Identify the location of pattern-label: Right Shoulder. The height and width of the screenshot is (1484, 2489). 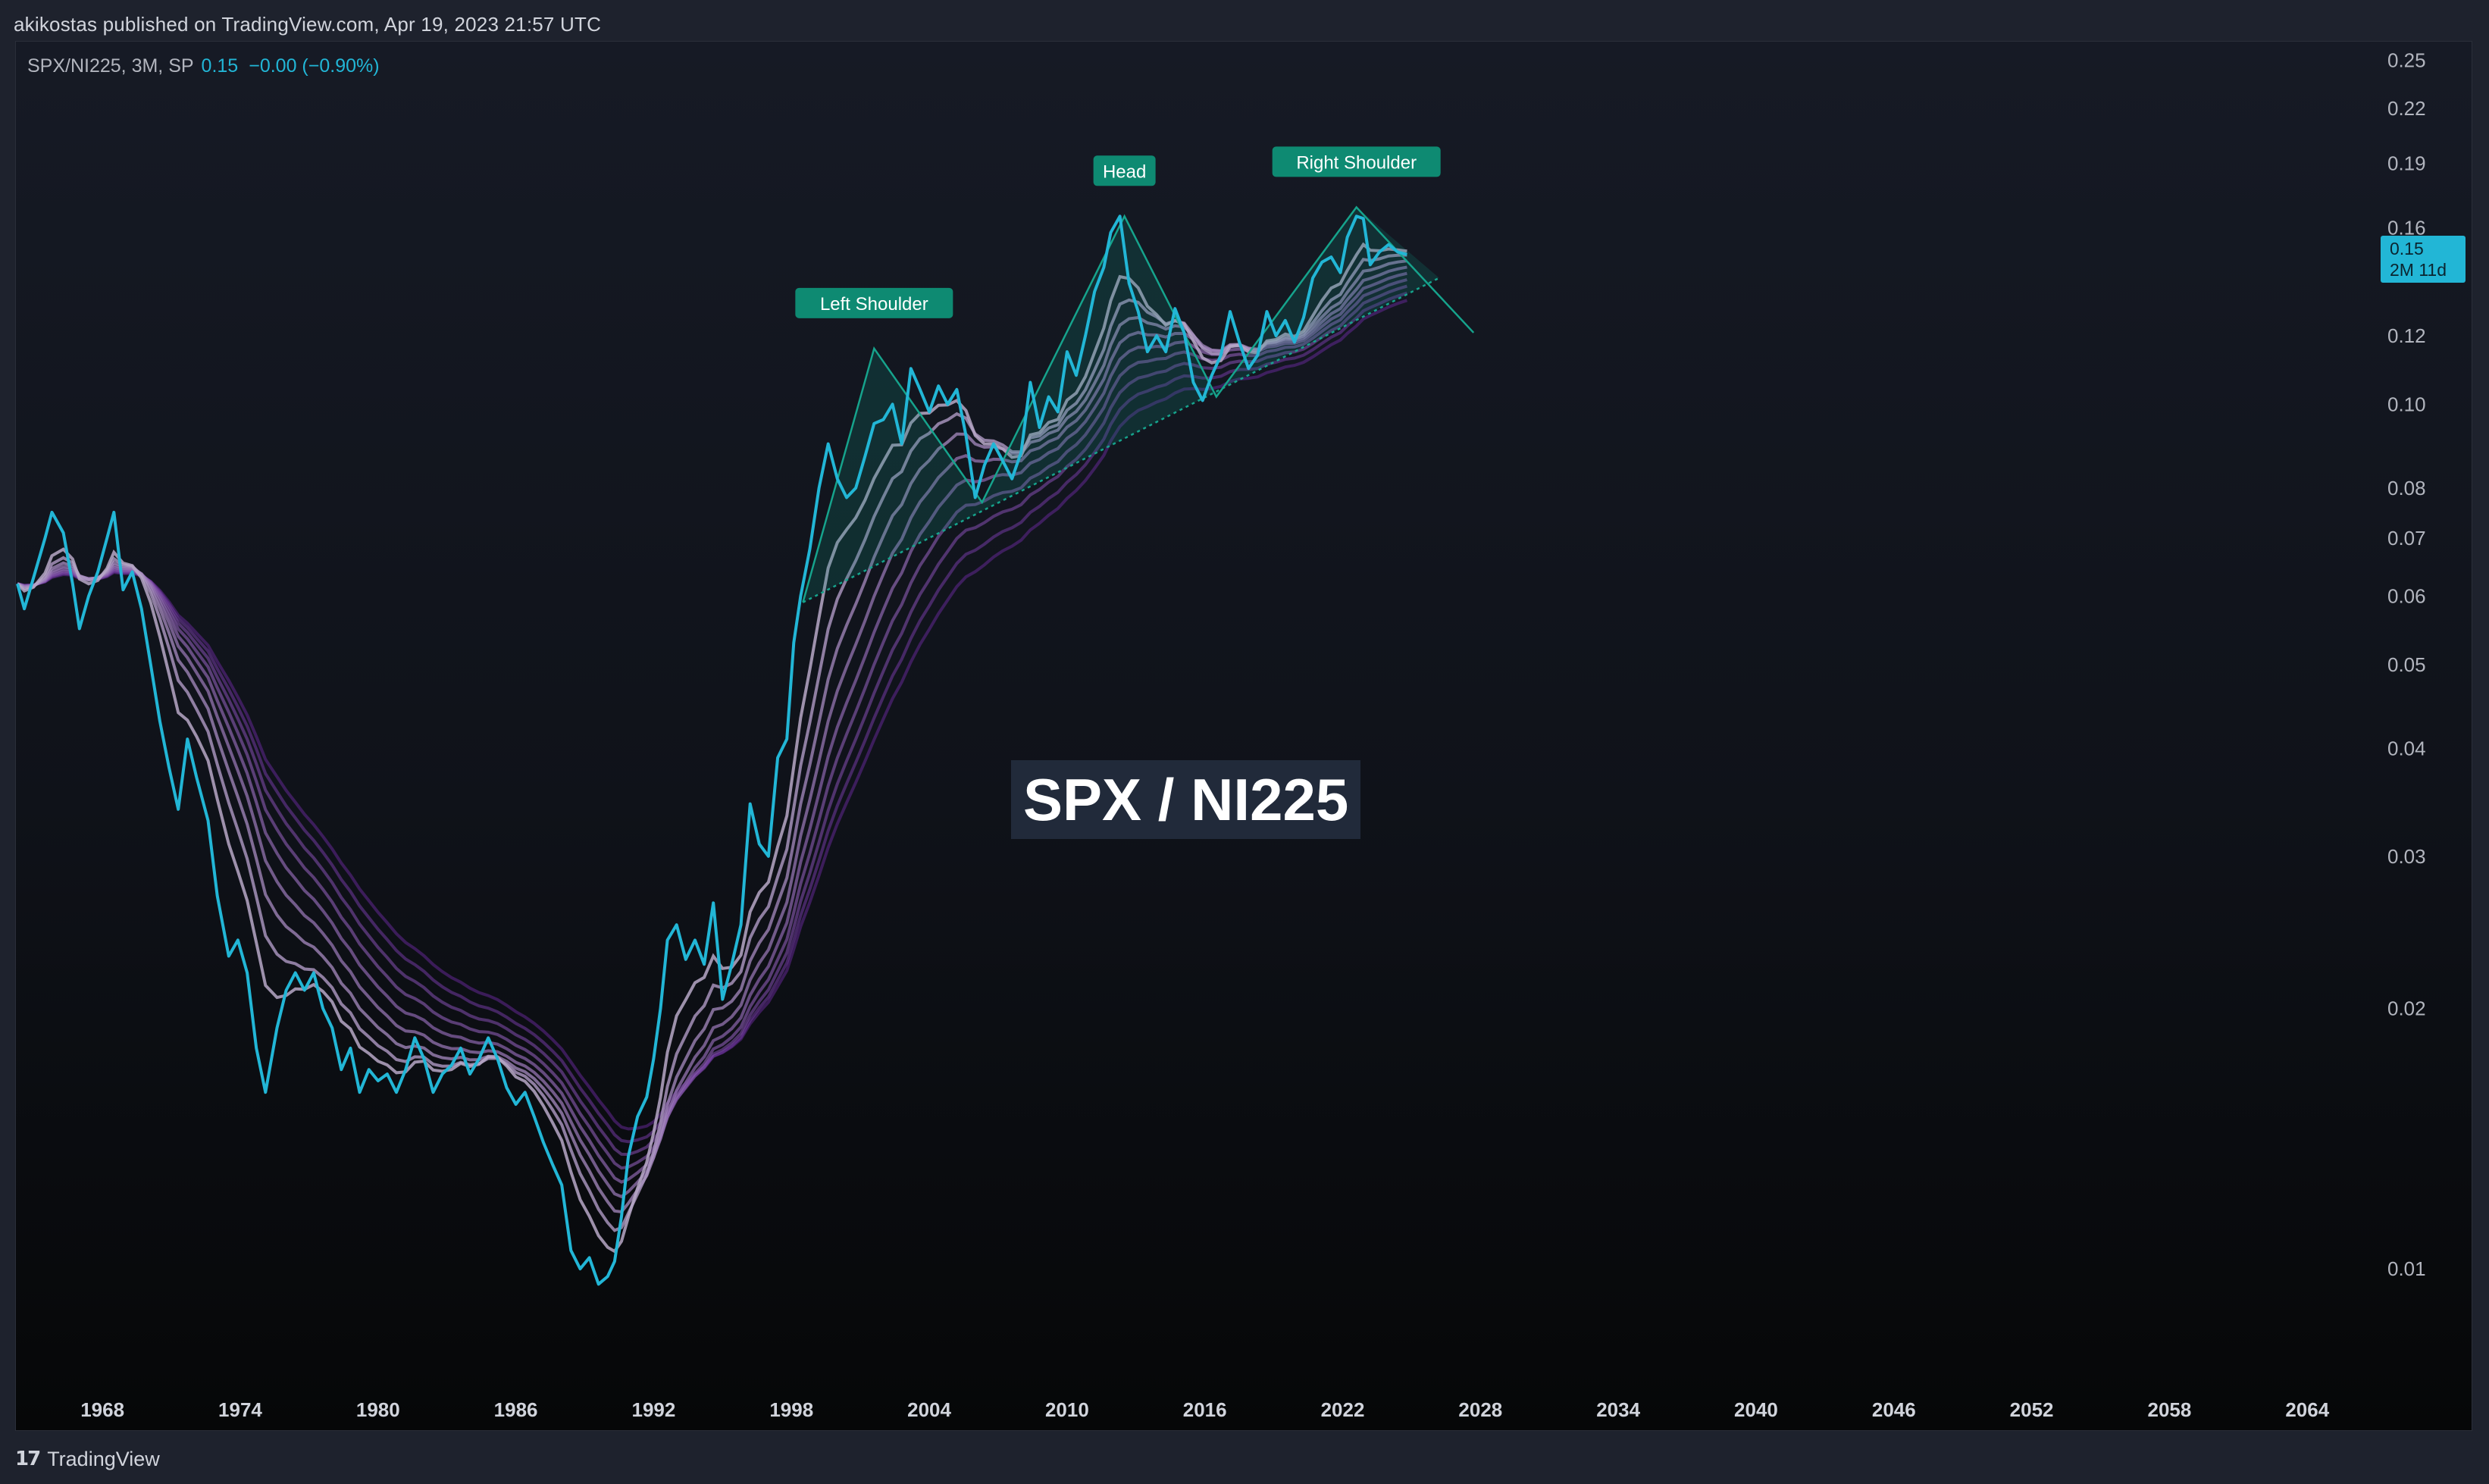
(1356, 161).